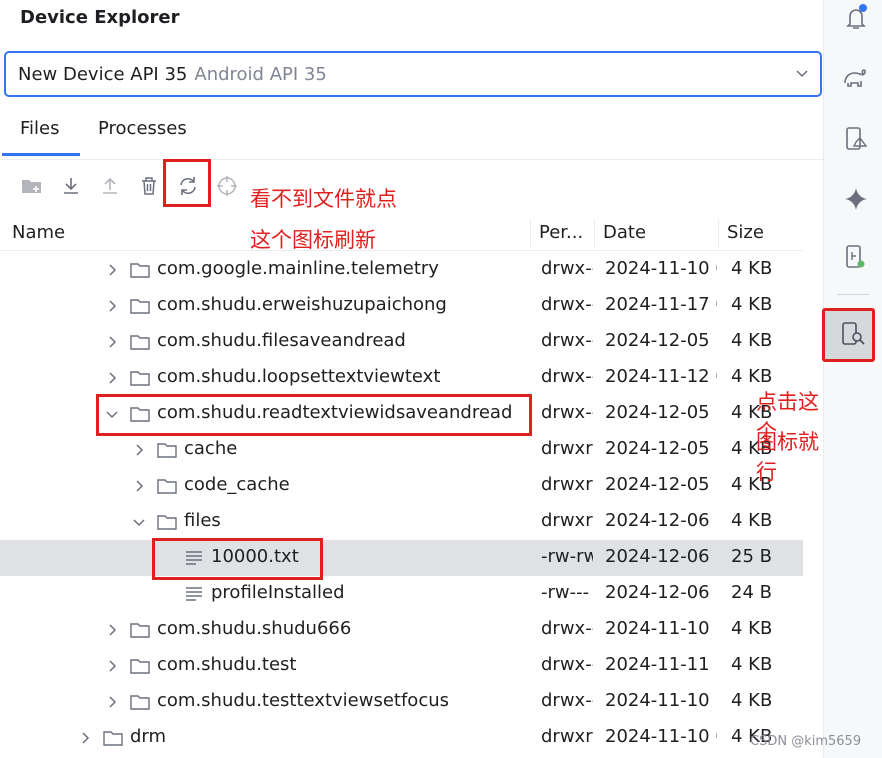 The image size is (882, 758). What do you see at coordinates (41, 154) in the screenshot?
I see `tab-selected-indicator` at bounding box center [41, 154].